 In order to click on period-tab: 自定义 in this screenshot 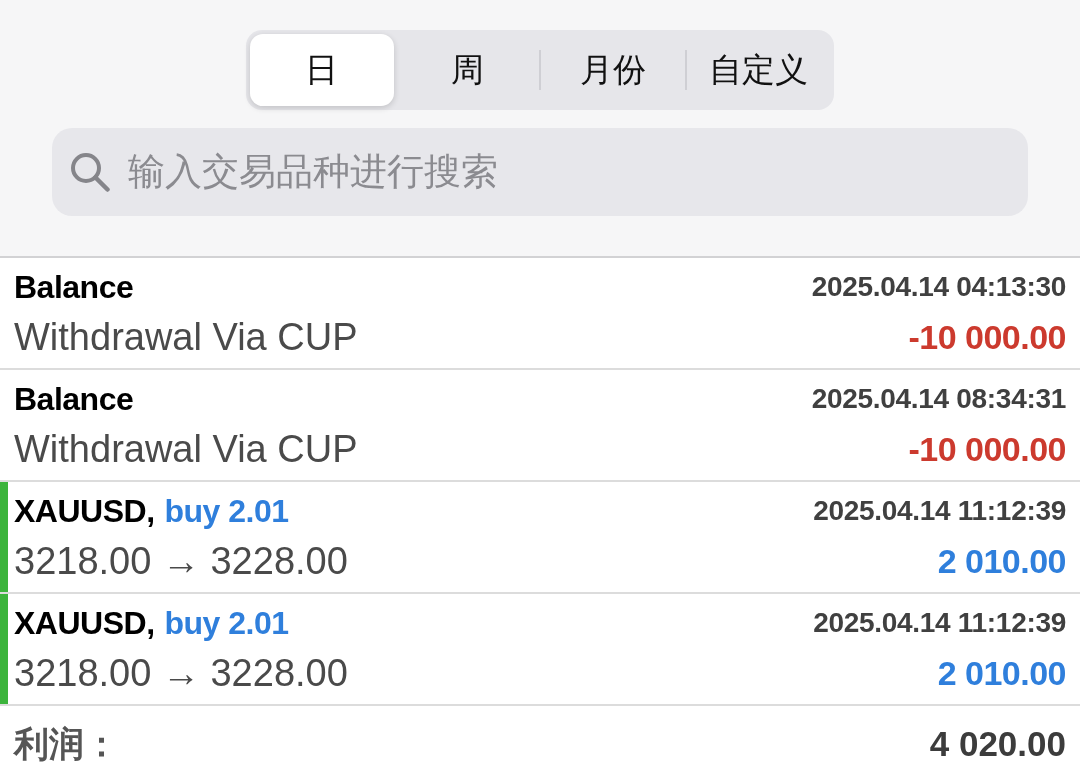, I will do `click(758, 70)`.